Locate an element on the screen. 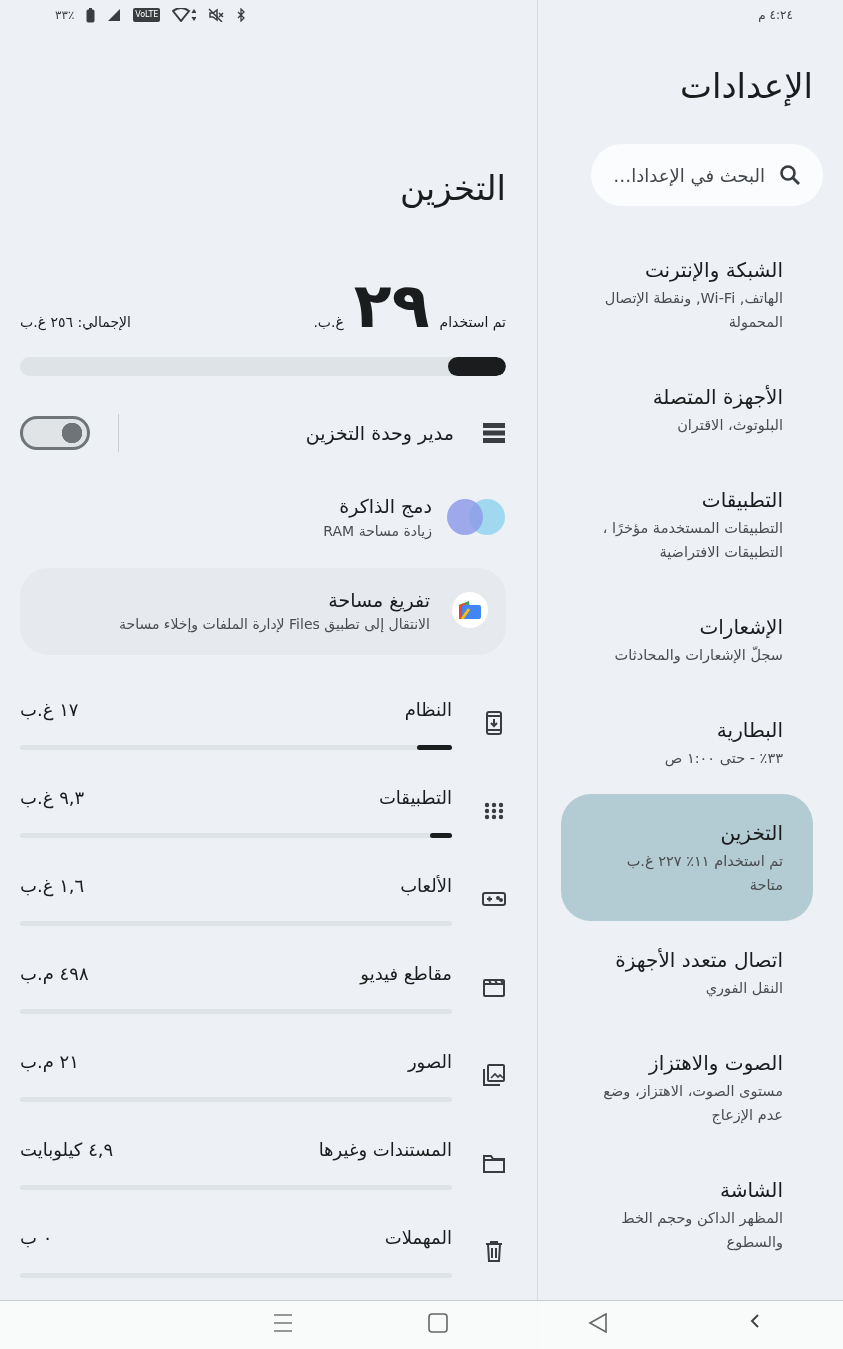 The height and width of the screenshot is (1349, 843). item-title: الأجهزة المتصلة is located at coordinates (717, 398).